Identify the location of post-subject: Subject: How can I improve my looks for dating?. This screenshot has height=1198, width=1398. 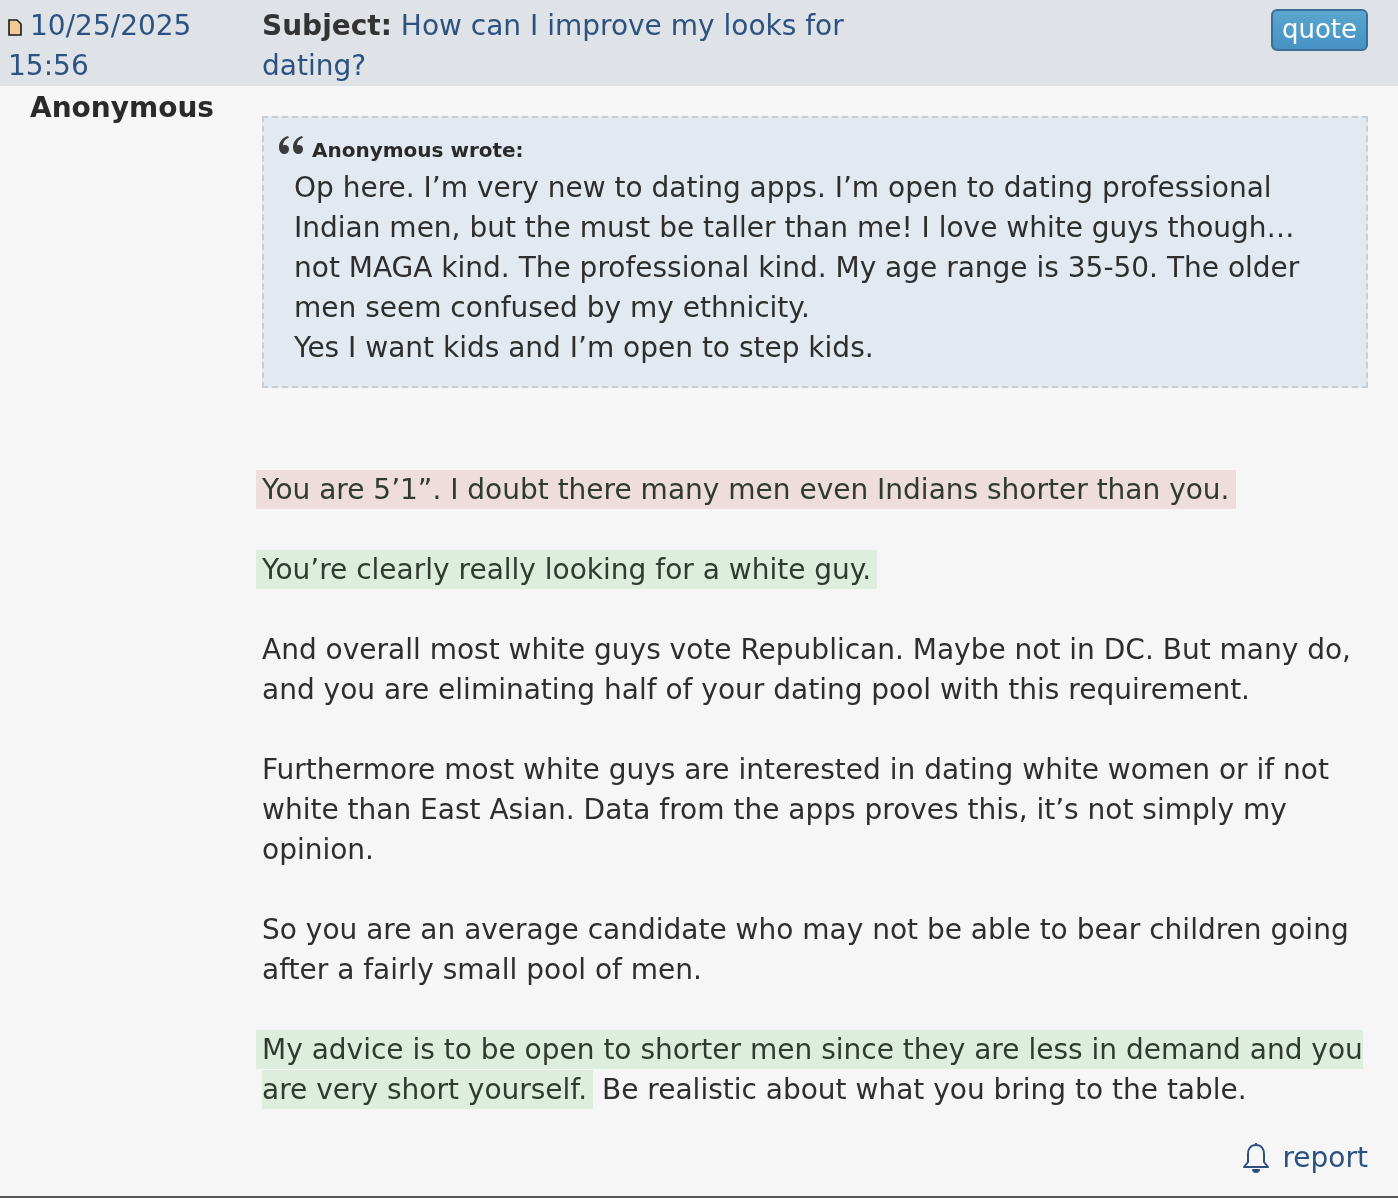
(577, 46).